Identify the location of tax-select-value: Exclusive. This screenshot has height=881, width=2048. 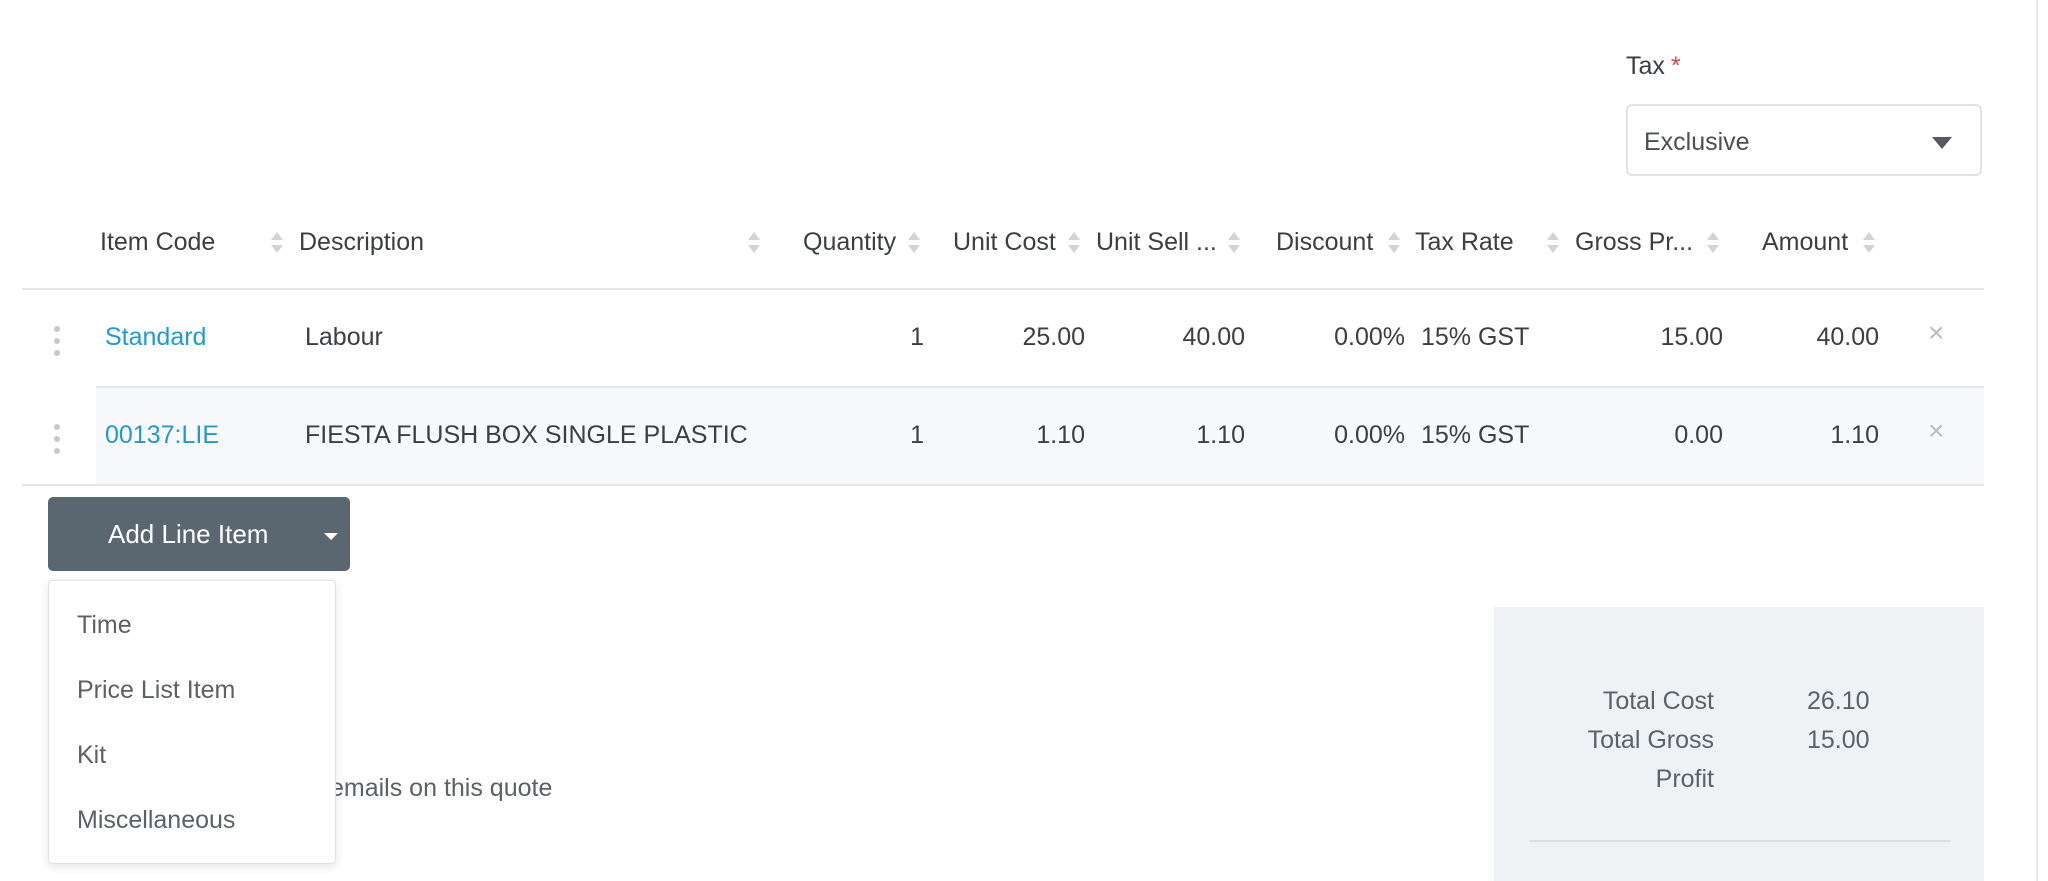
(1697, 142).